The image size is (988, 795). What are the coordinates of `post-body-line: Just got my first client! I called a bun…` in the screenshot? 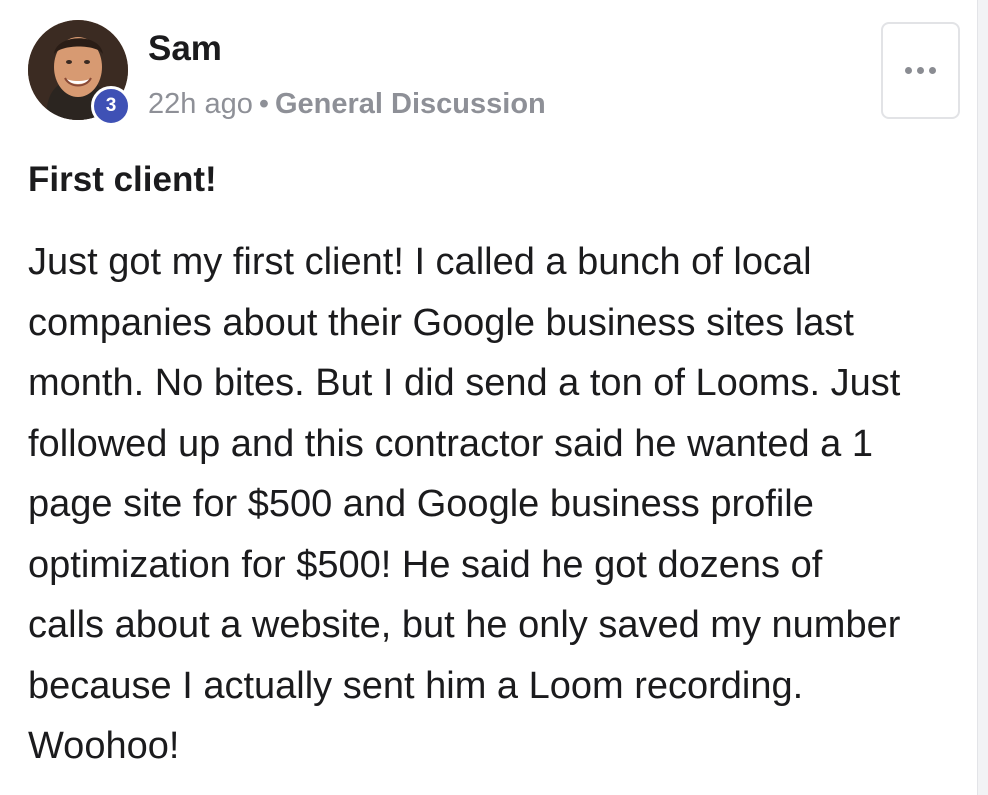 It's located at (420, 262).